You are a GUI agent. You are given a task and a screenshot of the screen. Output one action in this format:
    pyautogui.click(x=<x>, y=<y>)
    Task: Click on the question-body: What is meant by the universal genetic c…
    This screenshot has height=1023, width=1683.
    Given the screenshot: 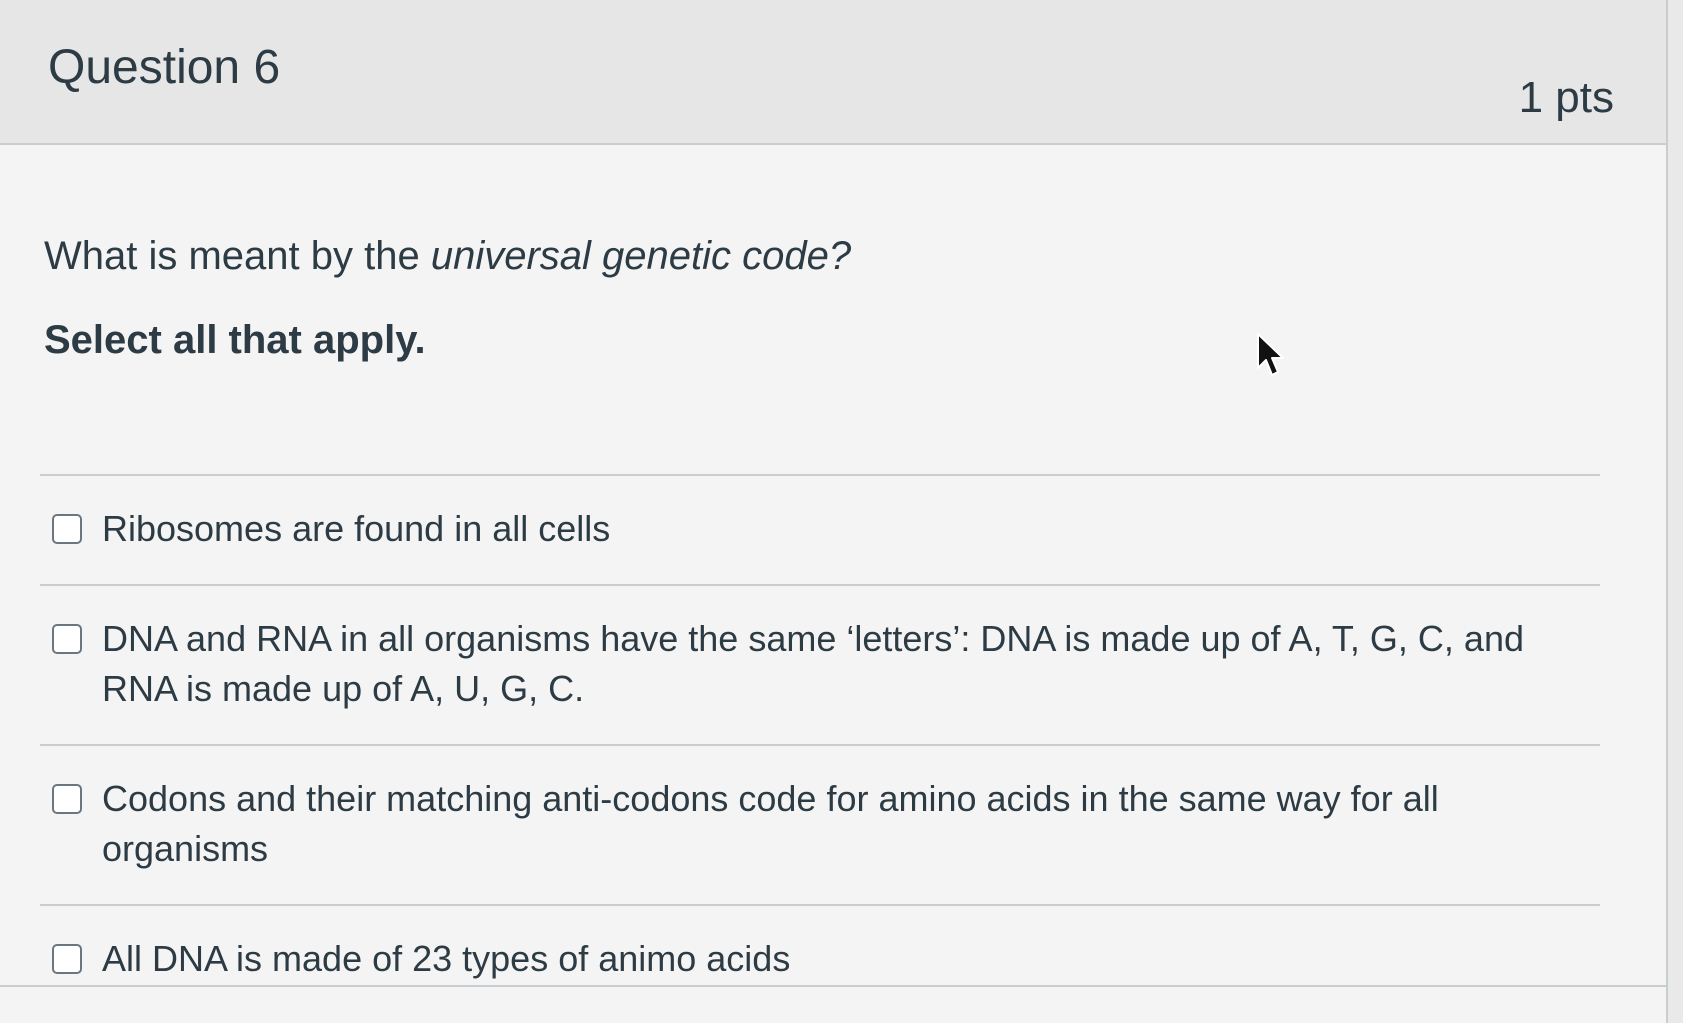 What is the action you would take?
    pyautogui.click(x=824, y=298)
    